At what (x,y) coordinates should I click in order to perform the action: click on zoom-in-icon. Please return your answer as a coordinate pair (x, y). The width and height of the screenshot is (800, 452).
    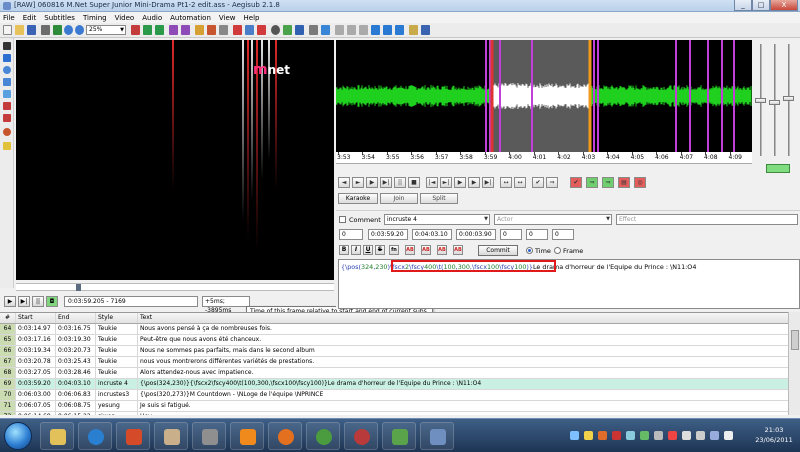
    Looking at the image, I should click on (68, 30).